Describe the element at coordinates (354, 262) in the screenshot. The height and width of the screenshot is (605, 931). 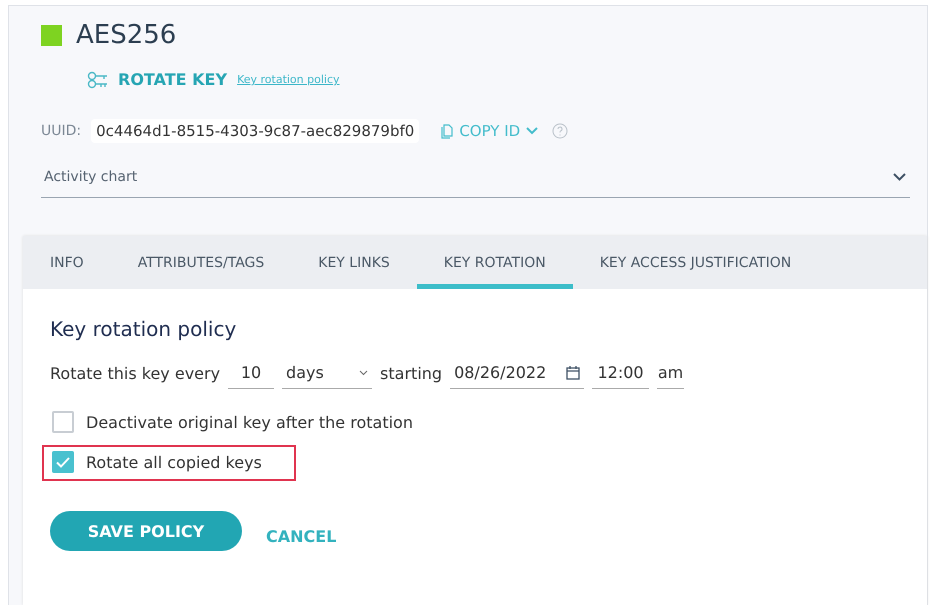
I see `tab: KEY LINKS` at that location.